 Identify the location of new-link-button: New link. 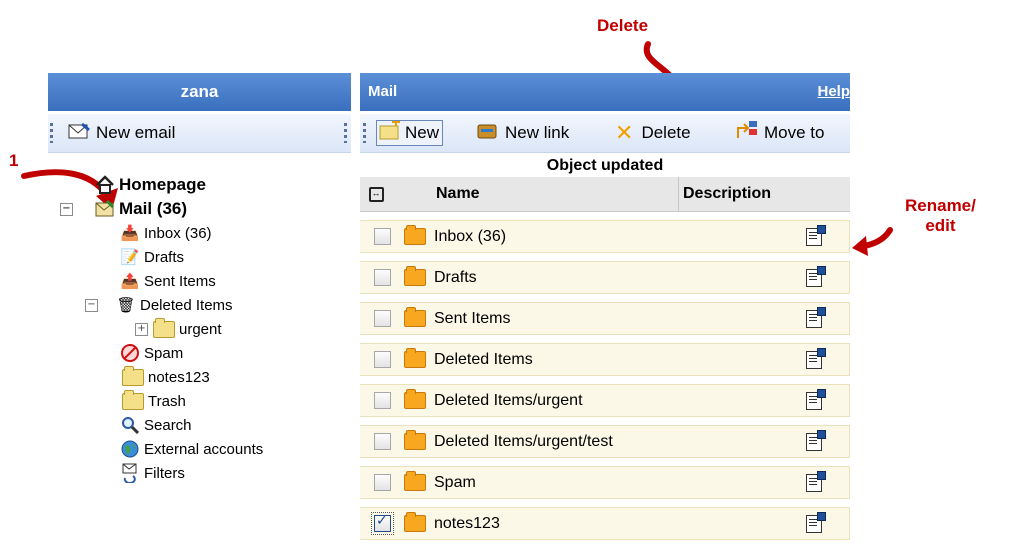
(522, 133).